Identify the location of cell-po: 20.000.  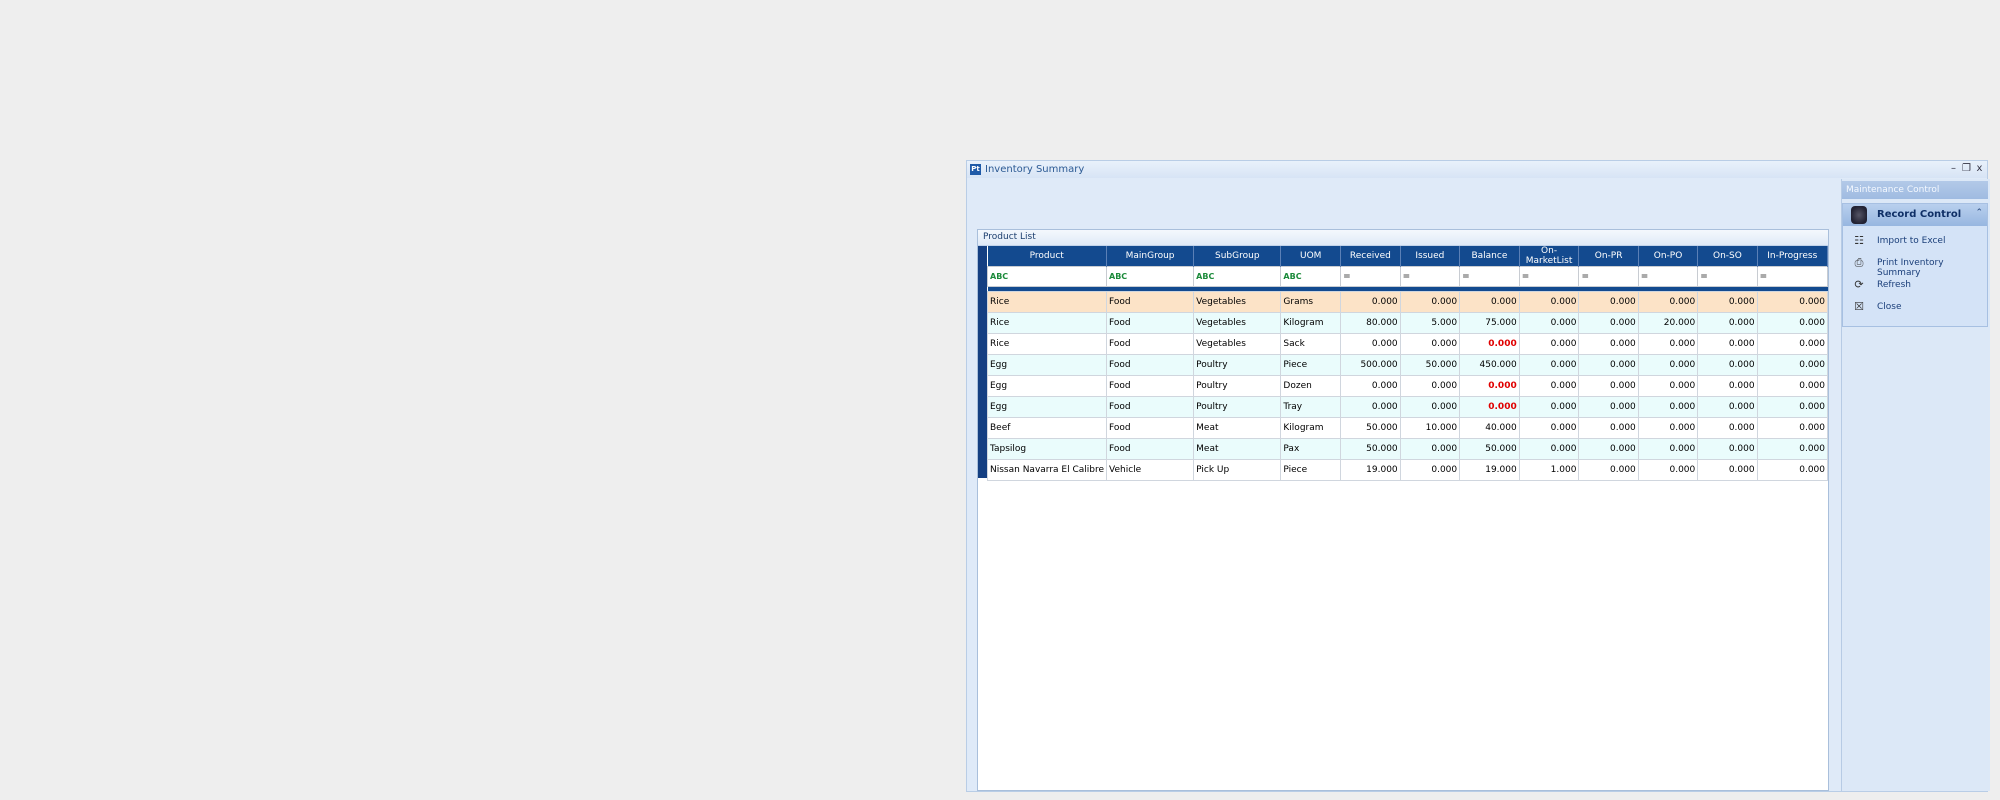
(1668, 323).